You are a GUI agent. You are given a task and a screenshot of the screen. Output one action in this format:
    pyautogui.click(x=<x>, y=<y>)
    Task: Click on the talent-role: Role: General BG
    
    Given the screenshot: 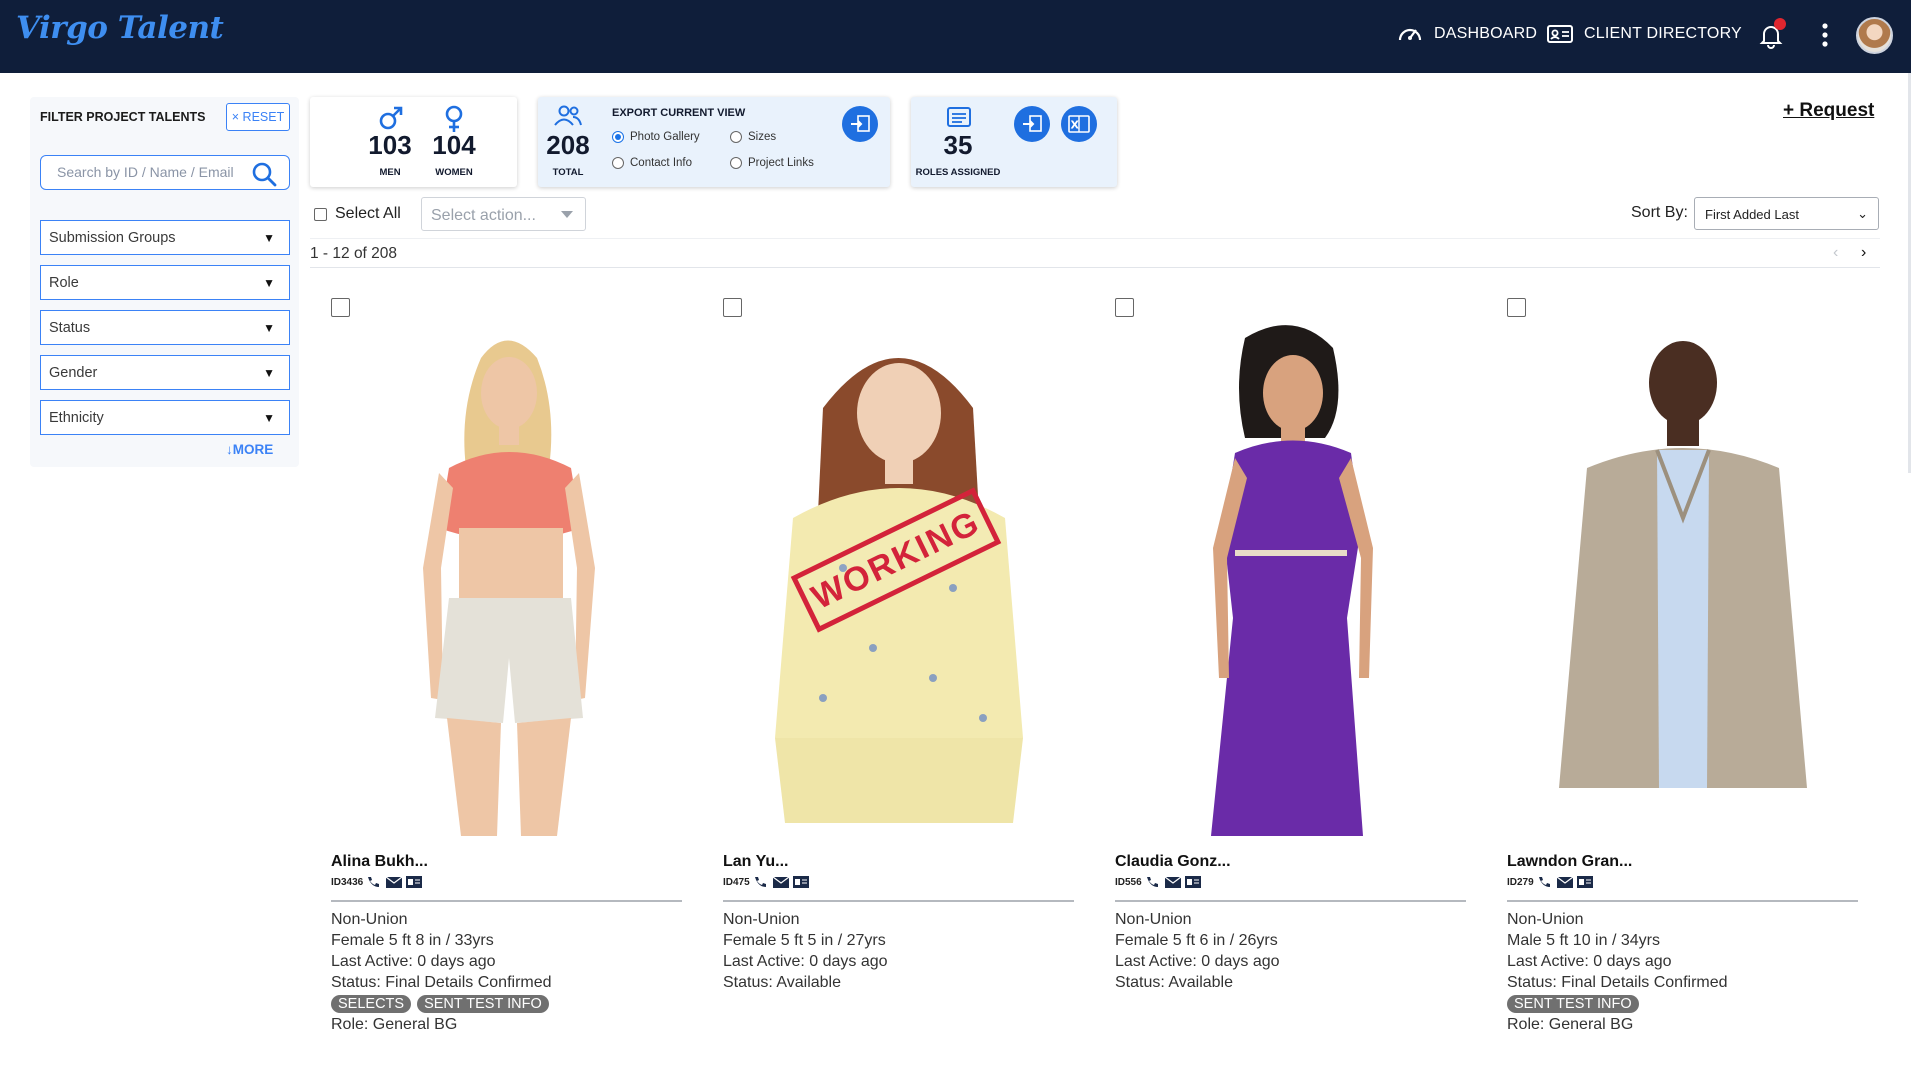 What is the action you would take?
    pyautogui.click(x=1570, y=1024)
    